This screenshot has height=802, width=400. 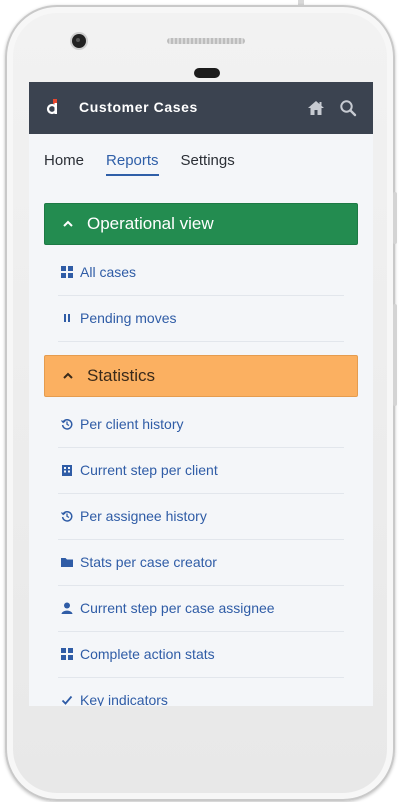 What do you see at coordinates (147, 654) in the screenshot?
I see `list-item-label: Complete action stats` at bounding box center [147, 654].